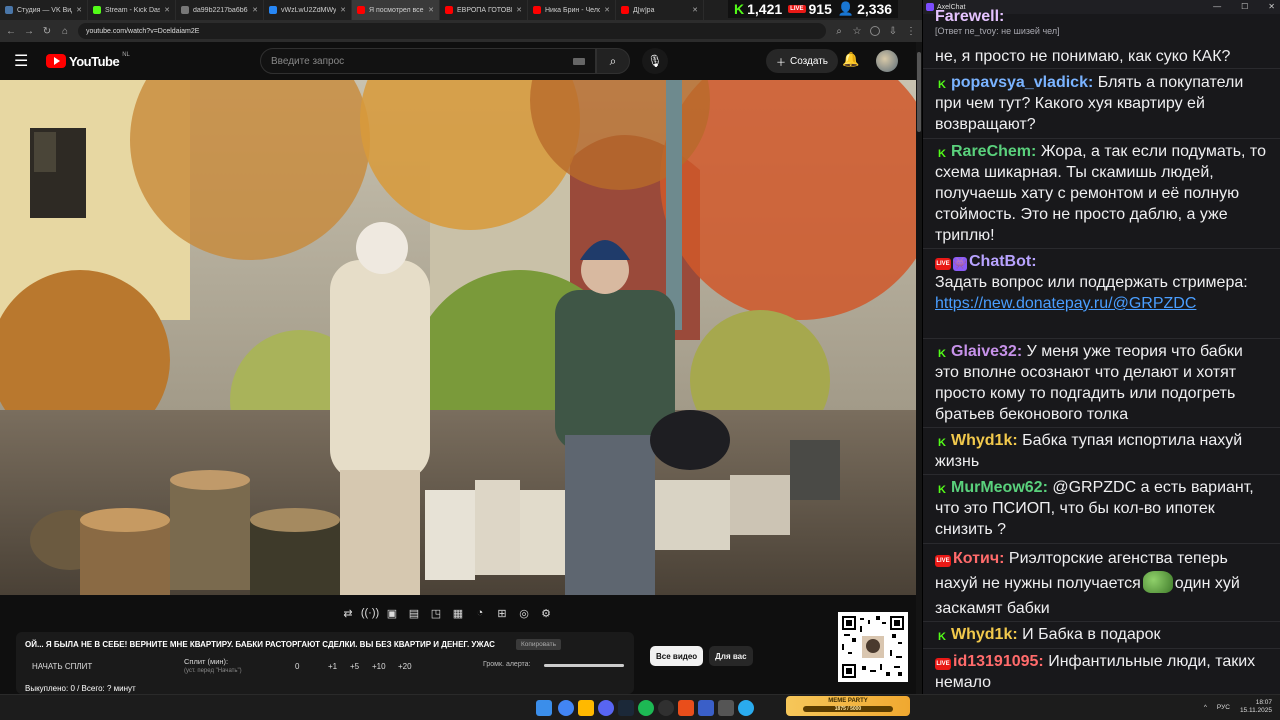  What do you see at coordinates (62, 666) in the screenshot?
I see `start-split-button: НАЧАТЬ СПЛИТ` at bounding box center [62, 666].